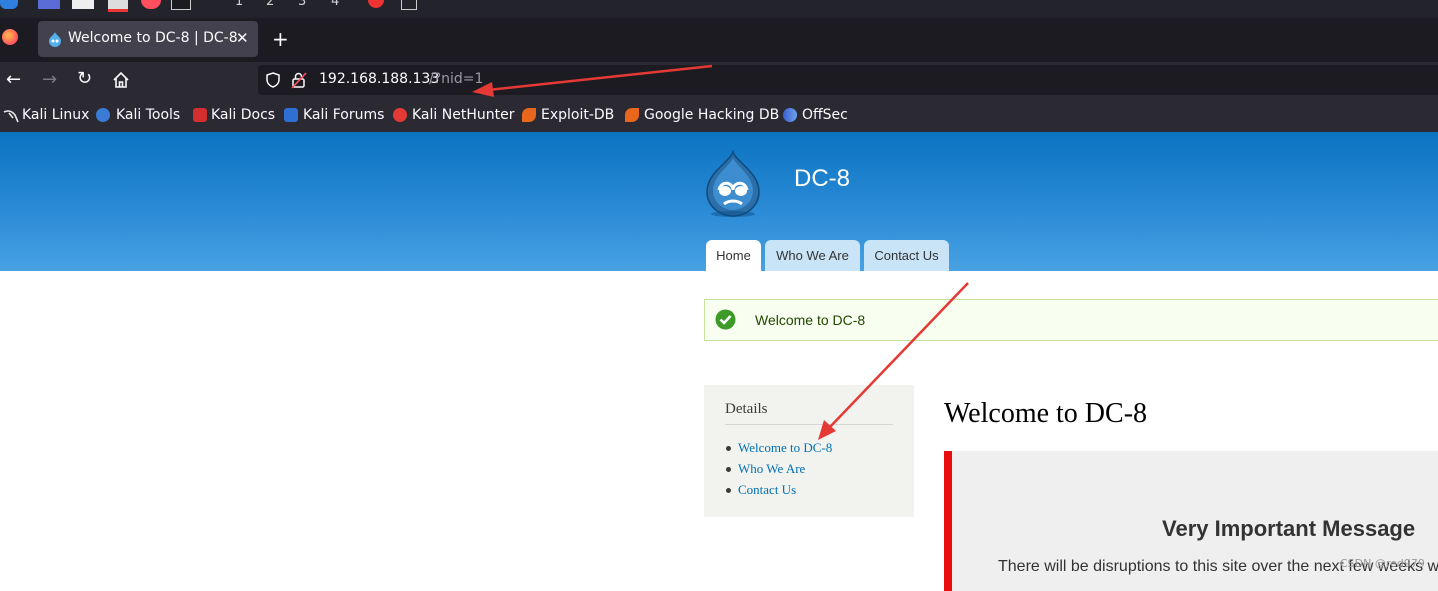 The width and height of the screenshot is (1438, 591). What do you see at coordinates (893, 361) in the screenshot?
I see `annotation-arrow-sidebar` at bounding box center [893, 361].